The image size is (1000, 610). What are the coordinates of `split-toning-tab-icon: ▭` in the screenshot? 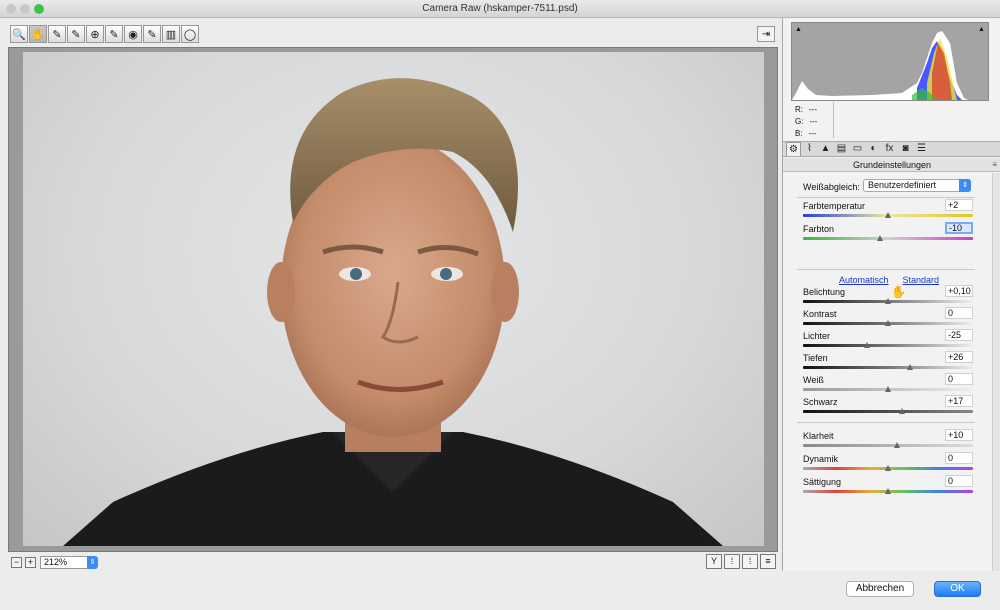 It's located at (857, 149).